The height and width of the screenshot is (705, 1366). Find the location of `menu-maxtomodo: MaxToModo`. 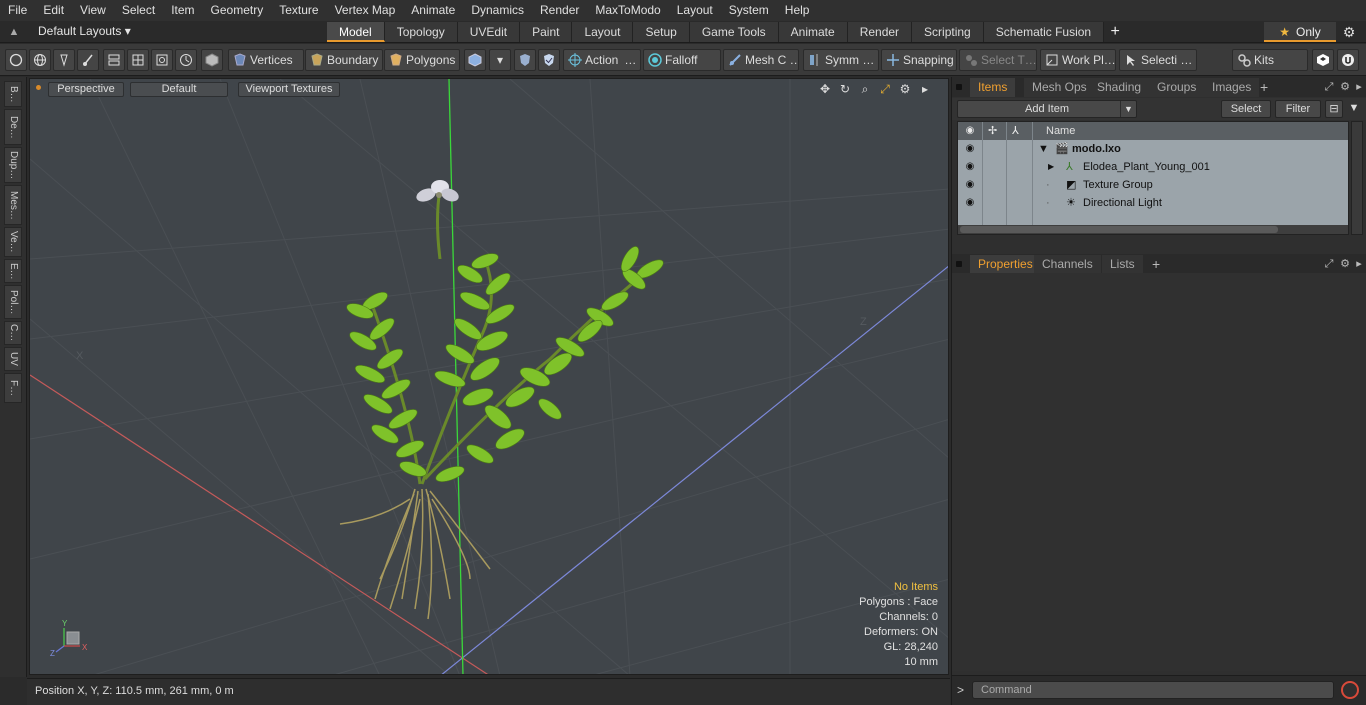

menu-maxtomodo: MaxToModo is located at coordinates (627, 10).